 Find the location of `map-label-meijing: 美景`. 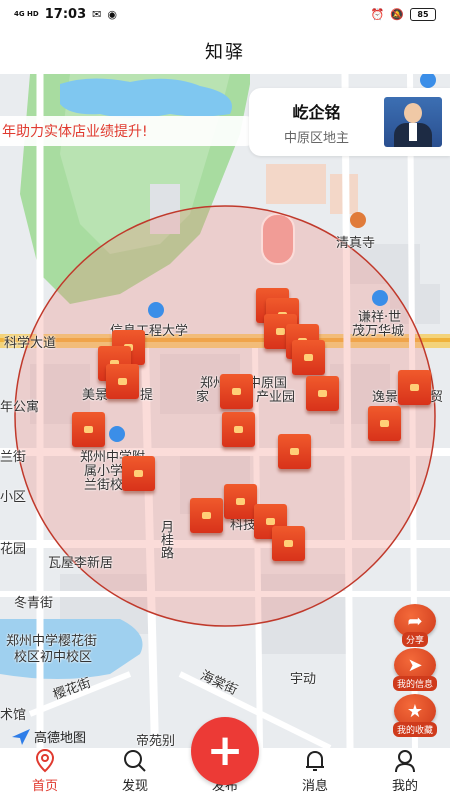

map-label-meijing: 美景 is located at coordinates (95, 395).